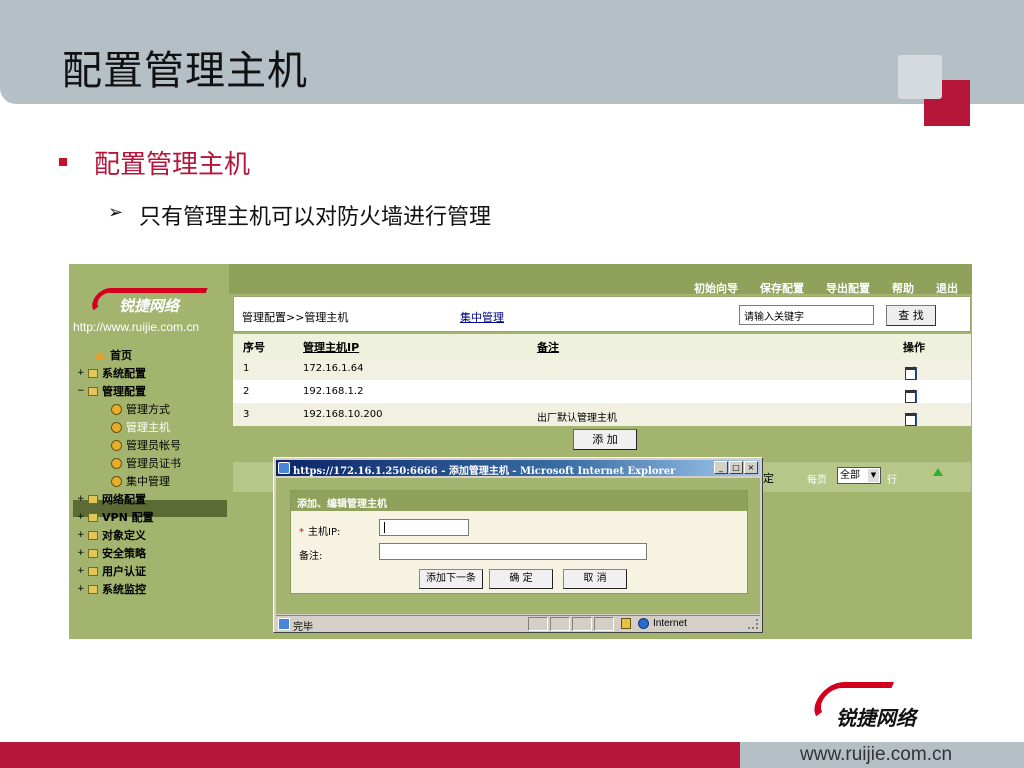  Describe the element at coordinates (331, 347) in the screenshot. I see `col-header-ip: 管理主机IP` at that location.